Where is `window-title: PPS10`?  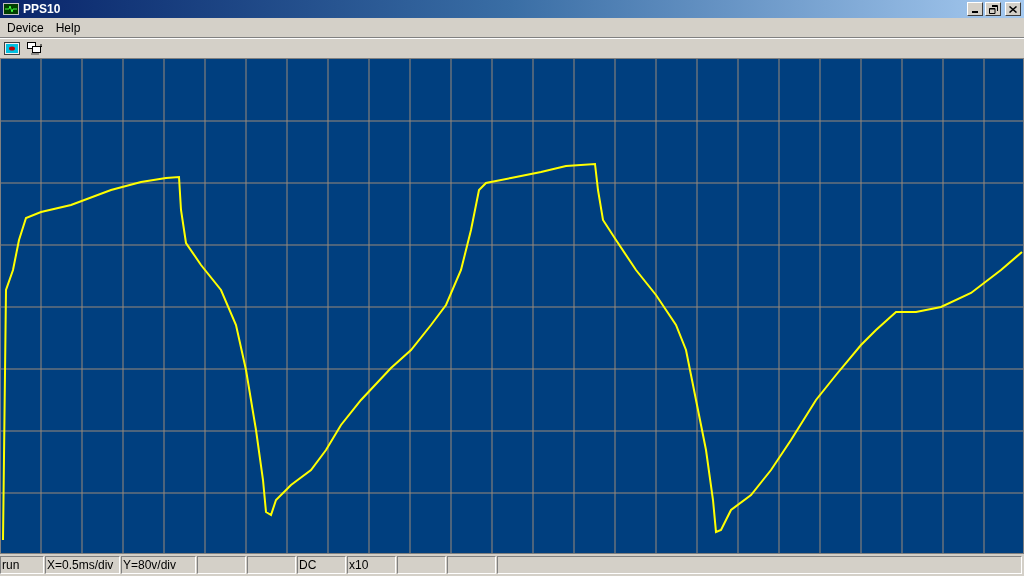
window-title: PPS10 is located at coordinates (42, 9).